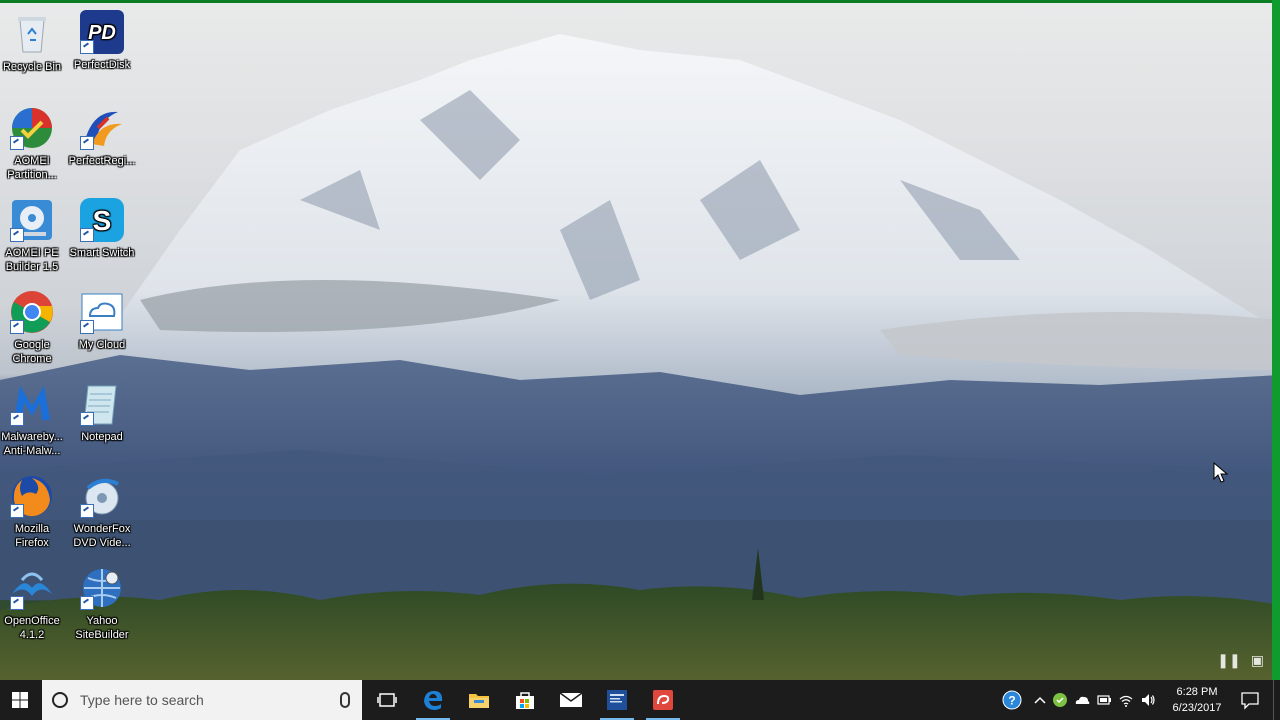 This screenshot has height=720, width=1280. I want to click on taskbar: Type here to search ? 6:28 PM 6/23/2017, so click(640, 700).